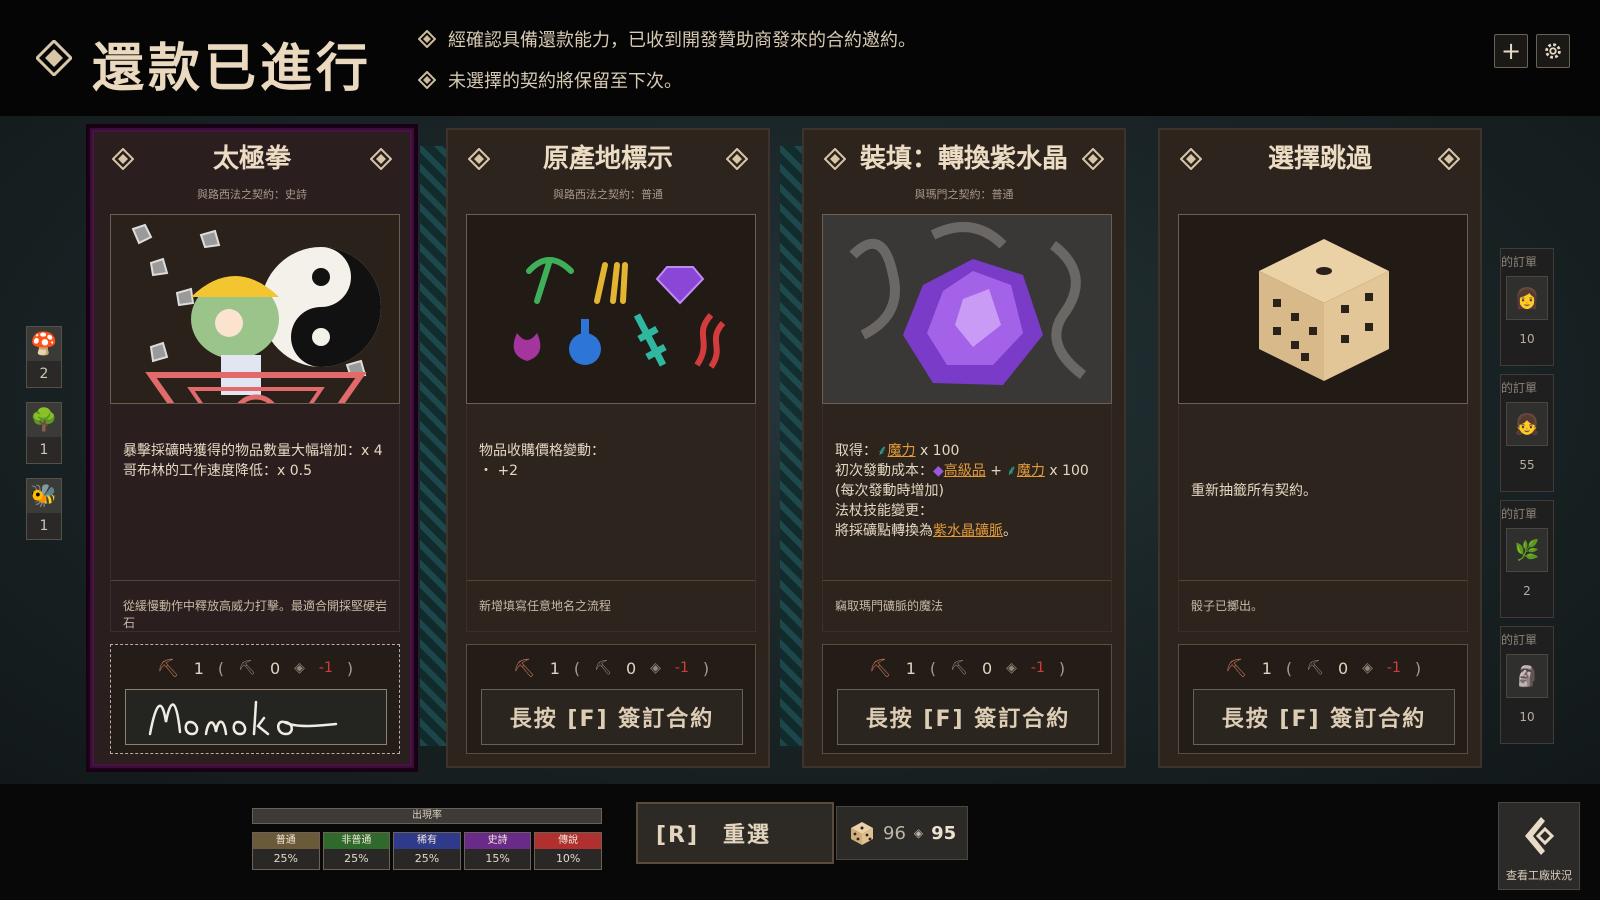 The image size is (1600, 900). What do you see at coordinates (1527, 685) in the screenshot?
I see `order-slot: 的訂單 🗿 10` at bounding box center [1527, 685].